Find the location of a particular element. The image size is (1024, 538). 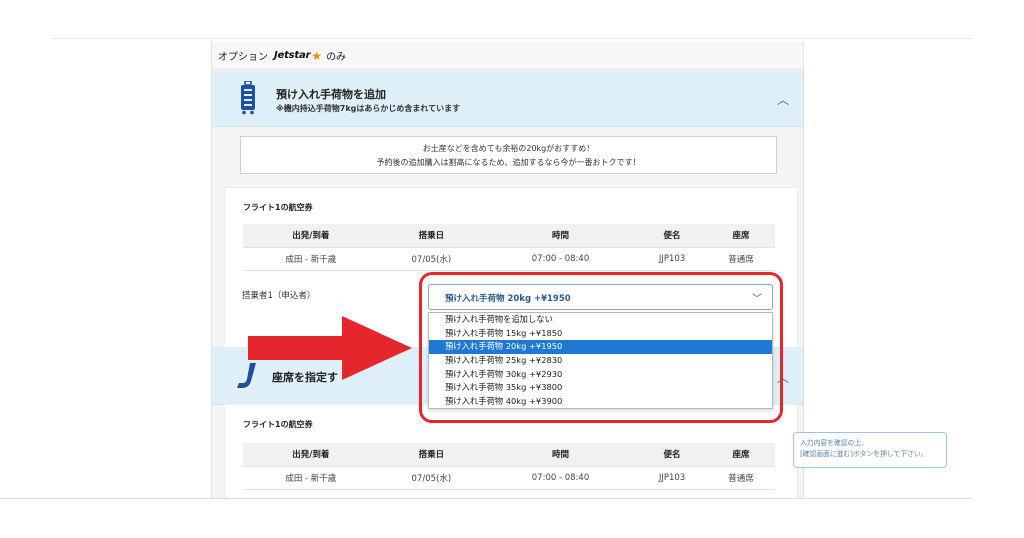

option-suffix: のみ is located at coordinates (336, 57).